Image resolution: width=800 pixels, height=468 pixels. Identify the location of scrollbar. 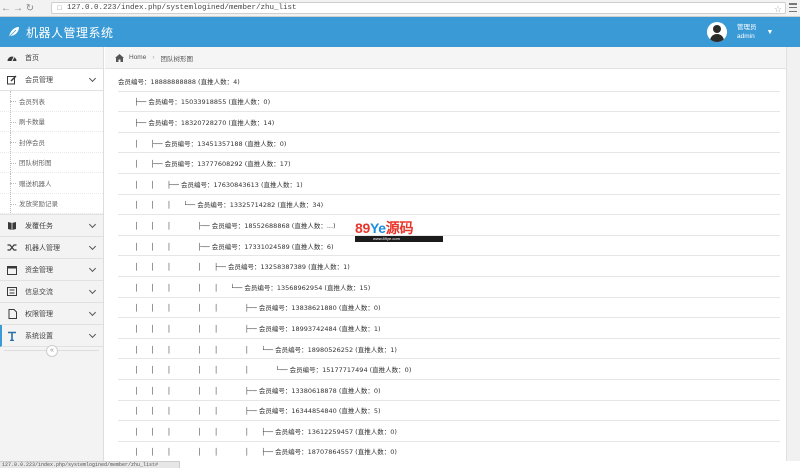
(793, 254).